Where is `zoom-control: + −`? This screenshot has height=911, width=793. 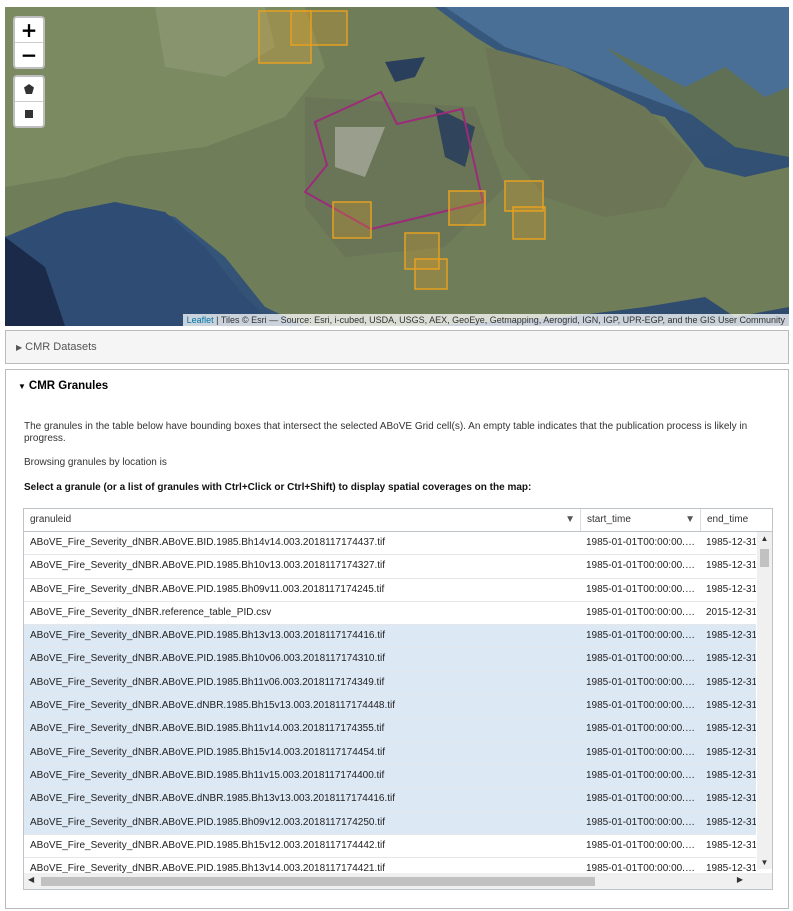
zoom-control: + − is located at coordinates (29, 42).